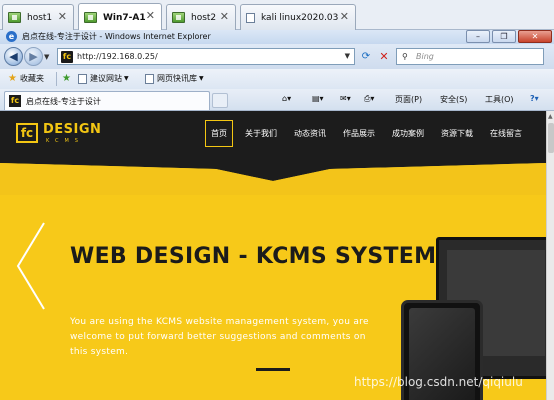 Image resolution: width=554 pixels, height=400 pixels. Describe the element at coordinates (551, 138) in the screenshot. I see `scrollbar-thumb` at that location.